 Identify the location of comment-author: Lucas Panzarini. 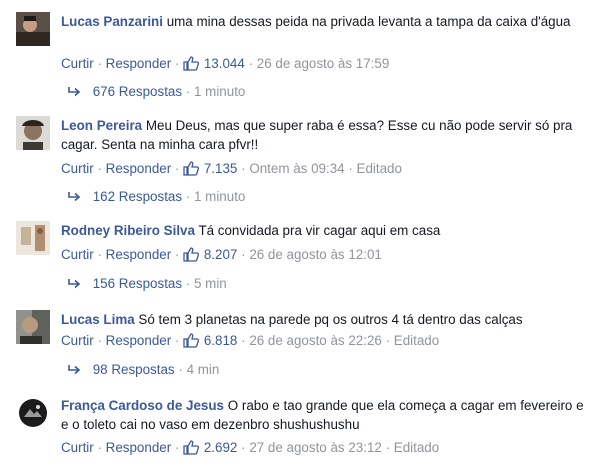
(112, 21).